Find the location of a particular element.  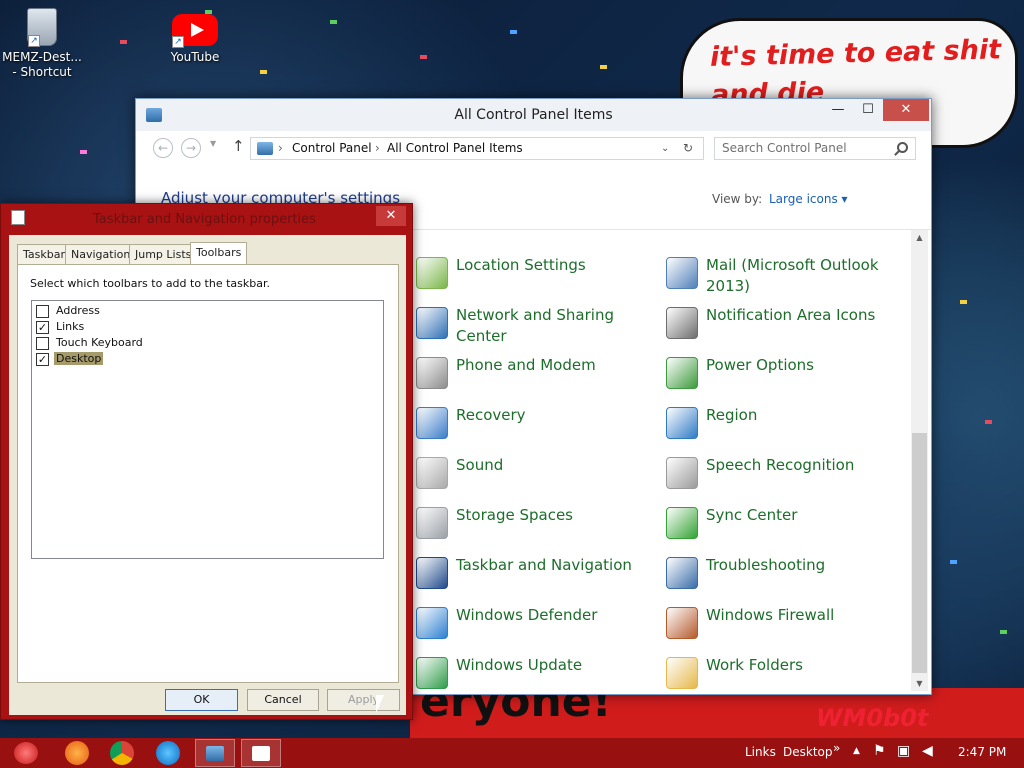

tab-jump-lists: Jump Lists is located at coordinates (163, 254).